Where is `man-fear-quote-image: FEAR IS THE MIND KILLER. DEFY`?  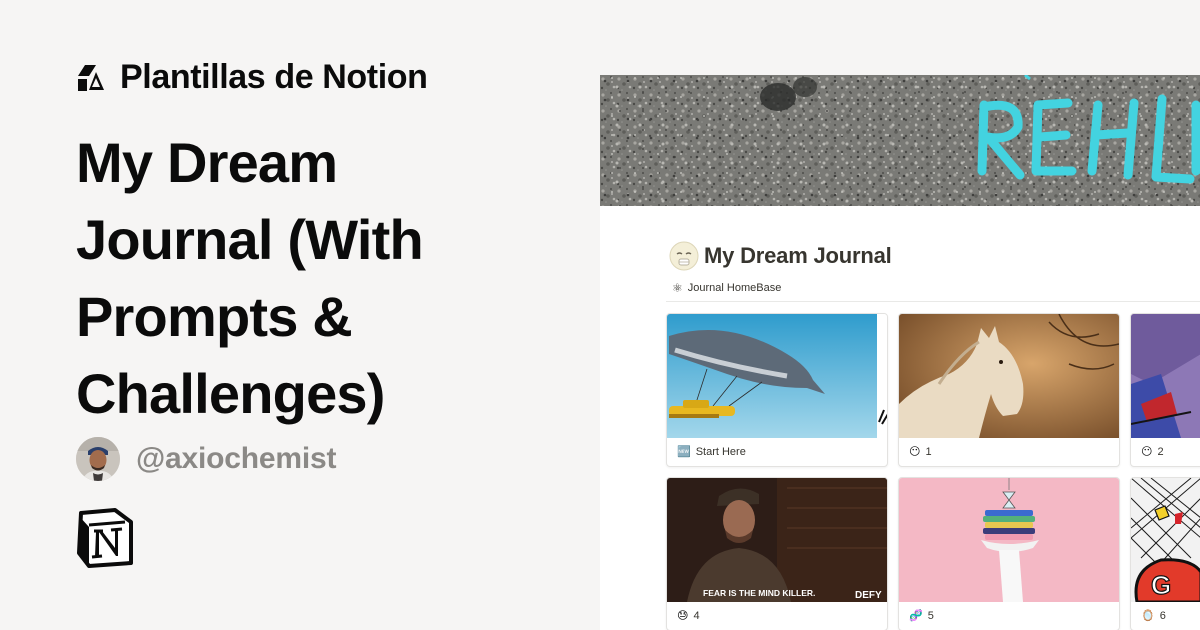
man-fear-quote-image: FEAR IS THE MIND KILLER. DEFY is located at coordinates (777, 540).